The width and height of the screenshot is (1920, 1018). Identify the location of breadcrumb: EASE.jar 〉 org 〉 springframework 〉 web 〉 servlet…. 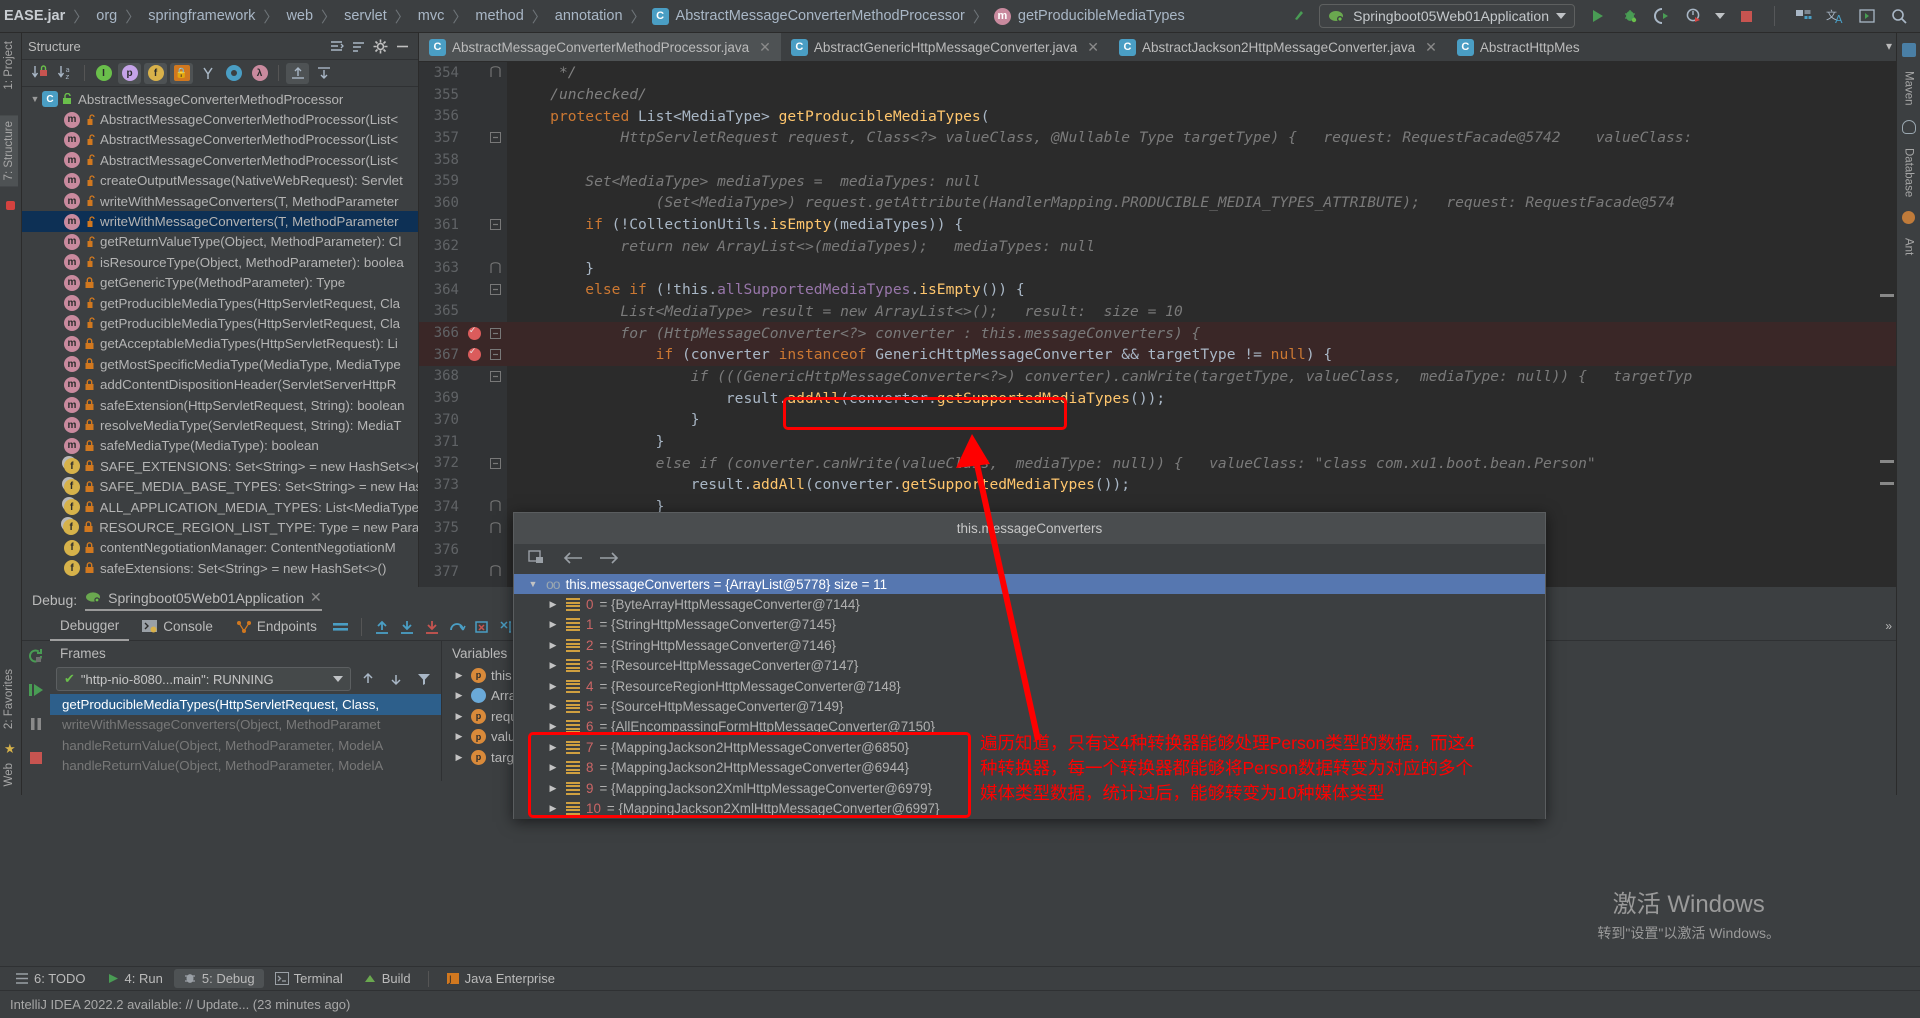
(593, 16).